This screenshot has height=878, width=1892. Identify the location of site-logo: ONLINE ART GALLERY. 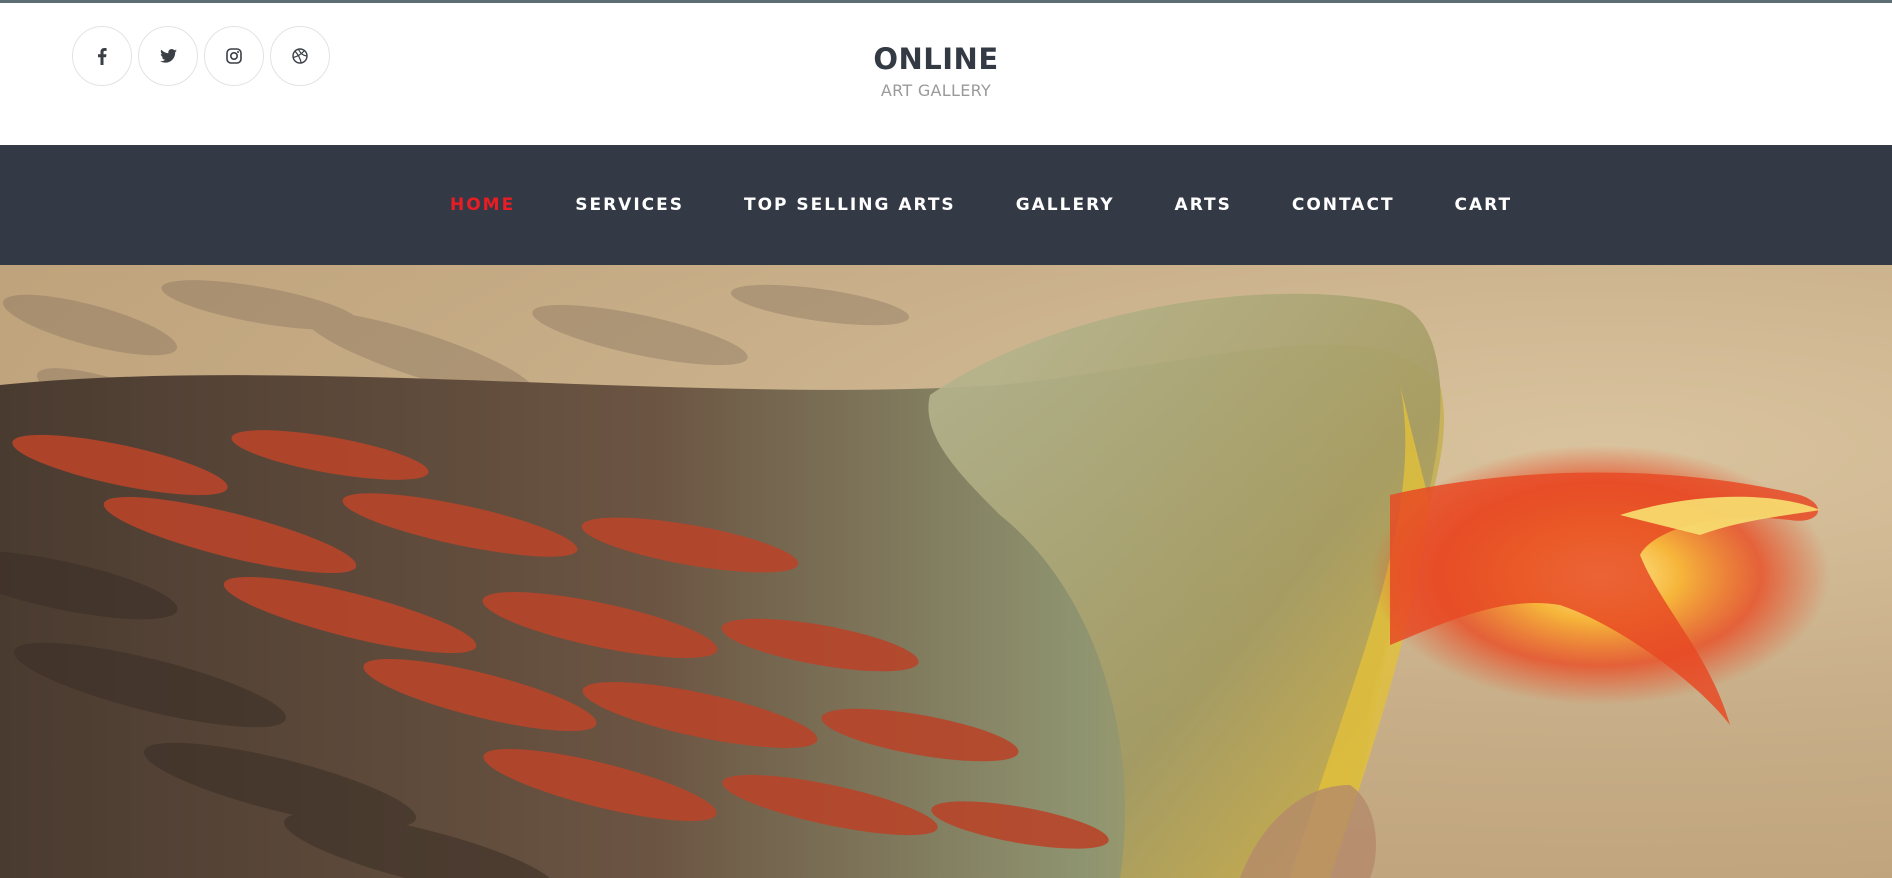
(936, 69).